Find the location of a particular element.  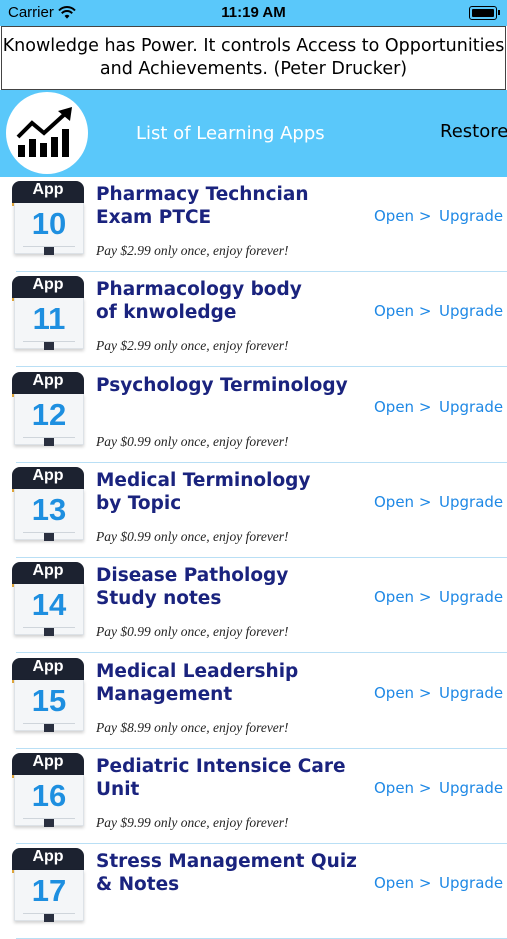

app-badge-icon: App 12 is located at coordinates (48, 408).